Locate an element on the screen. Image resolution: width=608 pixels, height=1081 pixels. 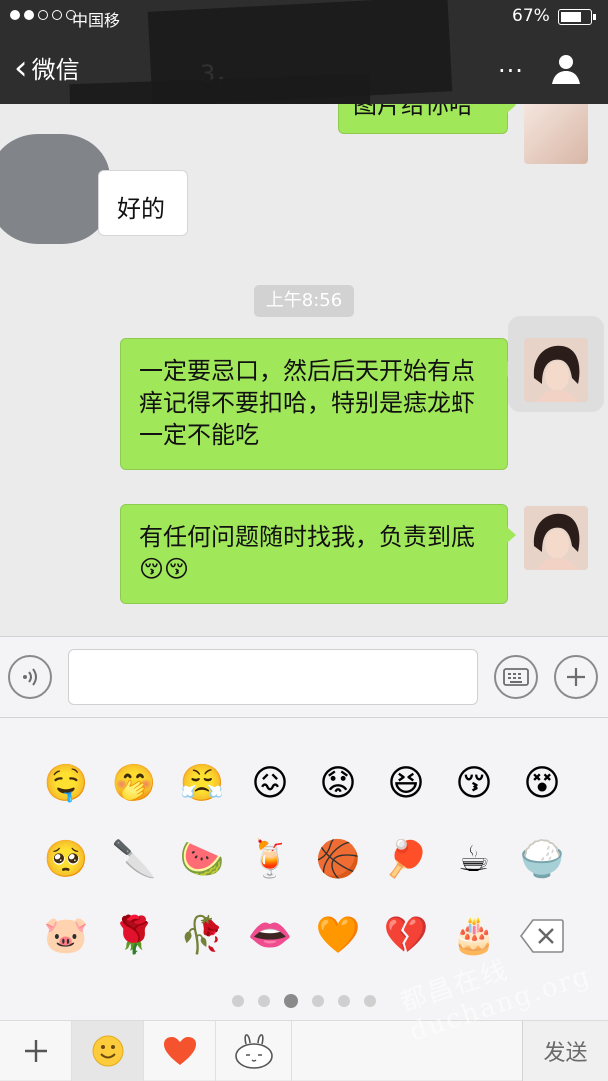
emoji-tab-bar: 发送 is located at coordinates (304, 1050).